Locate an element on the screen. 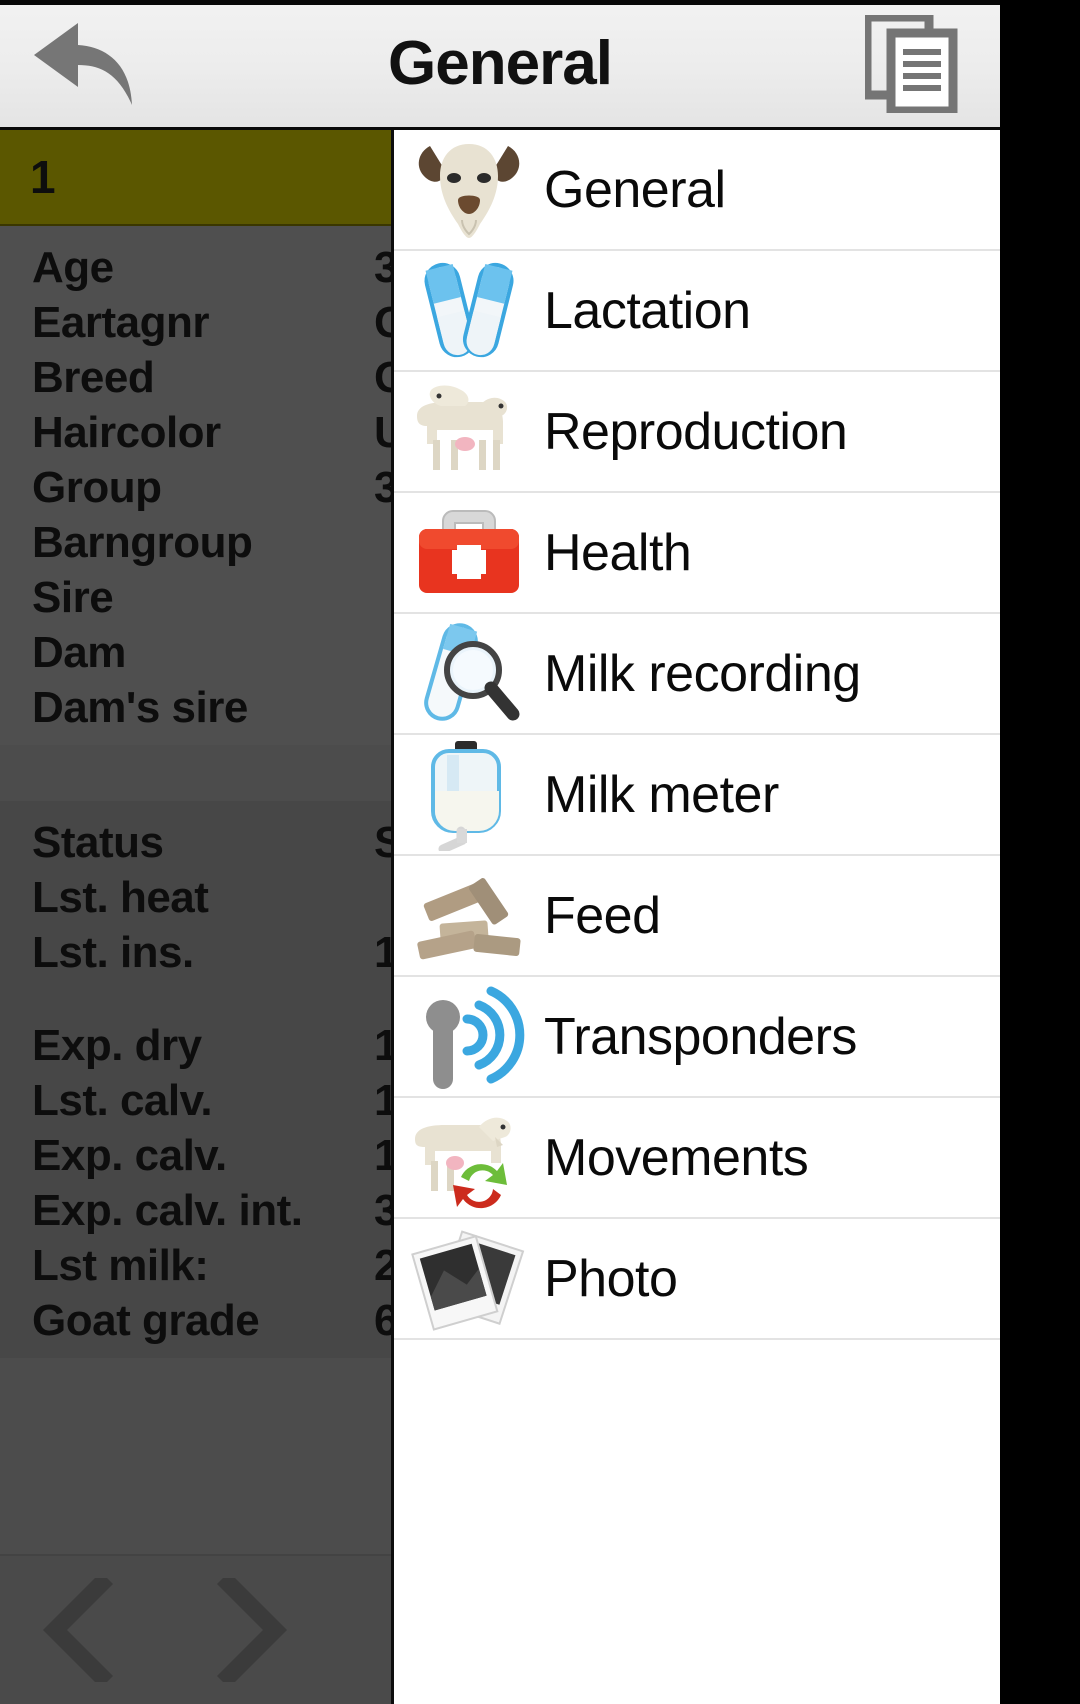 This screenshot has height=1704, width=1080. page-title: General is located at coordinates (500, 63).